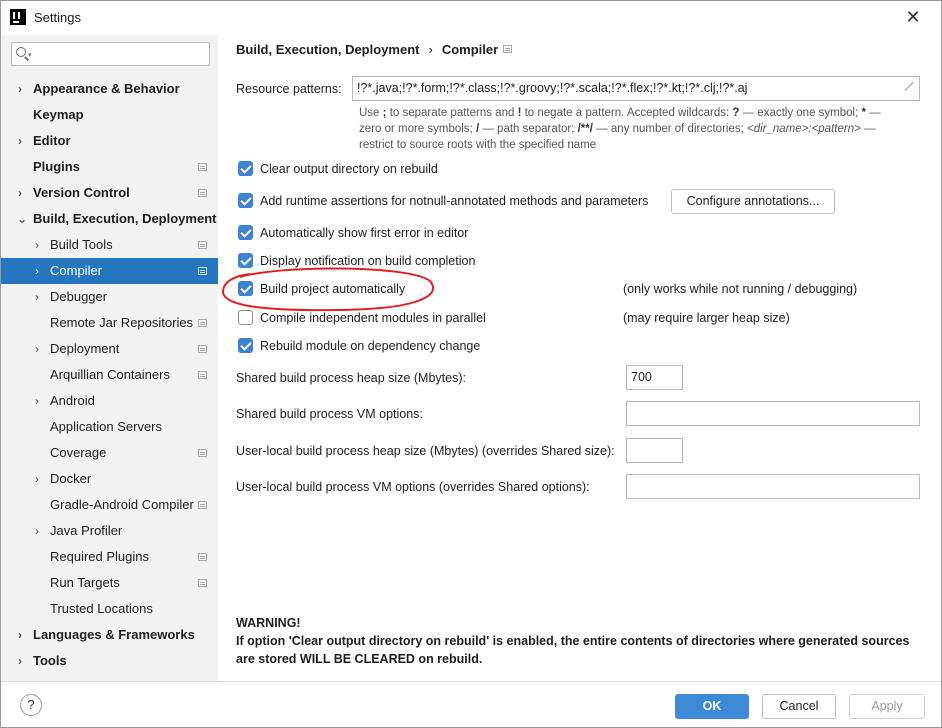 The image size is (942, 728). Describe the element at coordinates (109, 271) in the screenshot. I see `sidebar-item-compiler: › Compiler` at that location.